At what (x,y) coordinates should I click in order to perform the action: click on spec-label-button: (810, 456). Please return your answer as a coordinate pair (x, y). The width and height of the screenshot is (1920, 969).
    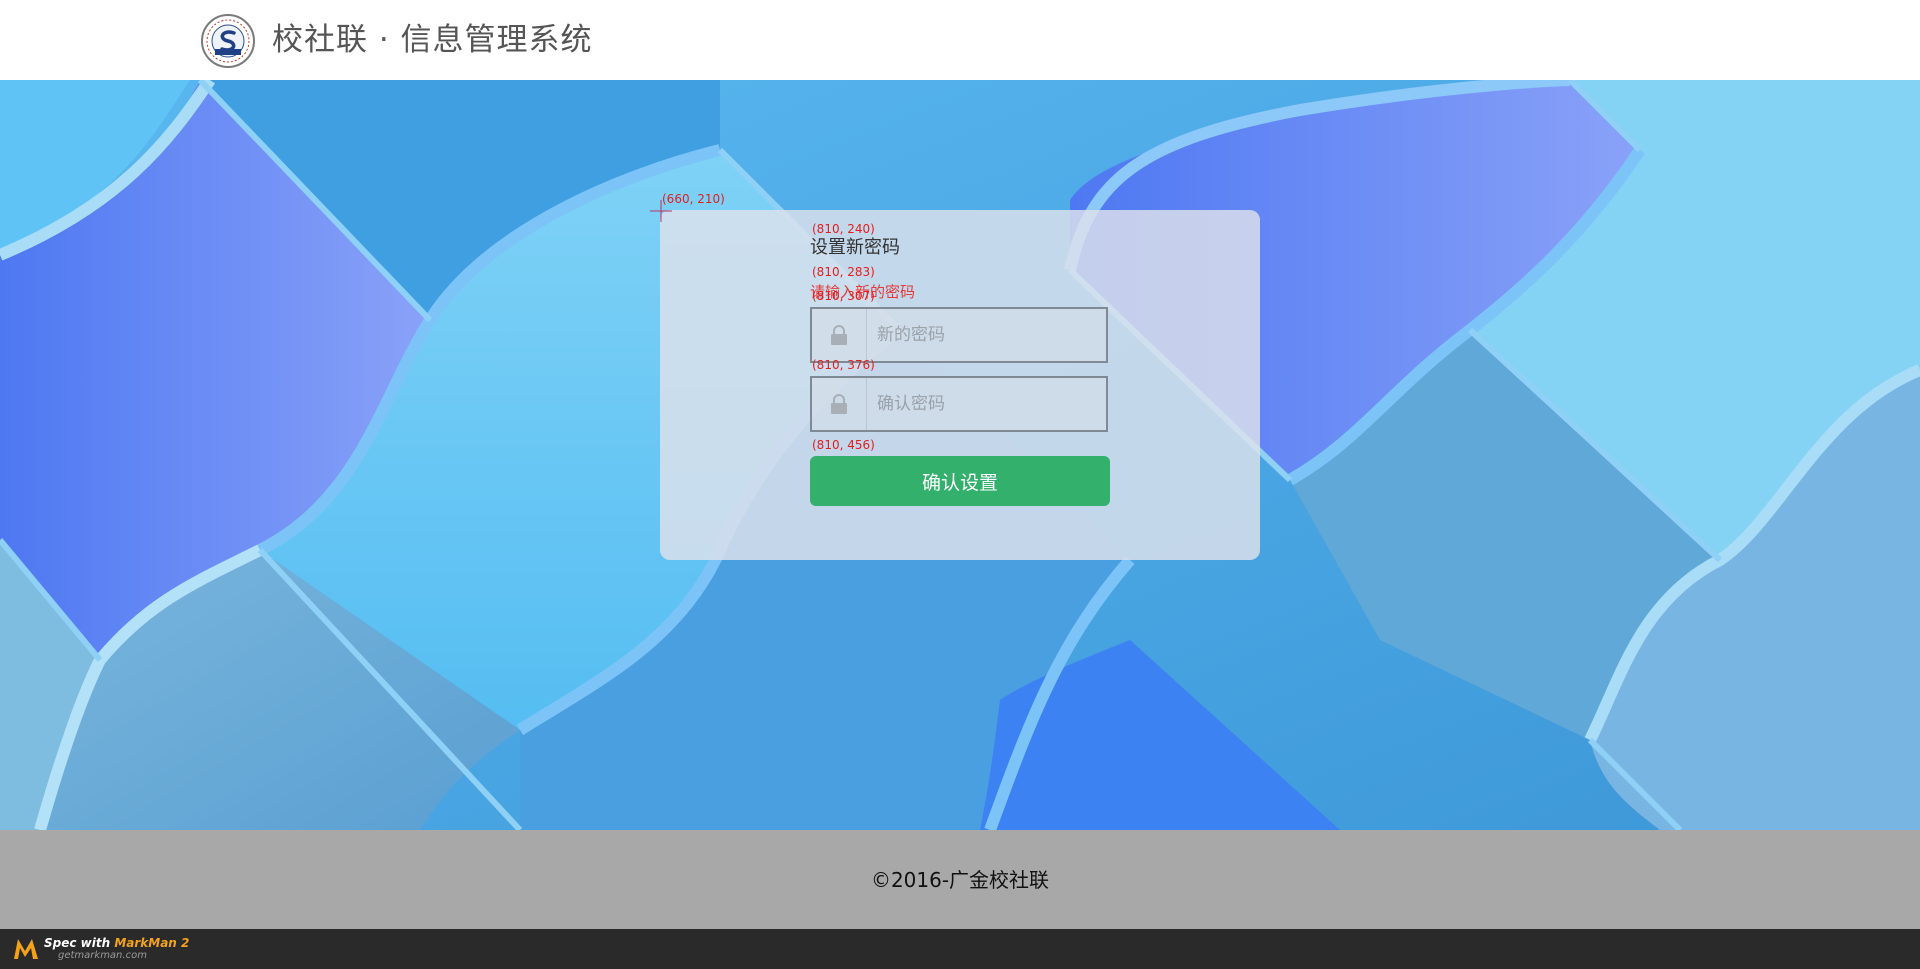
    Looking at the image, I should click on (843, 445).